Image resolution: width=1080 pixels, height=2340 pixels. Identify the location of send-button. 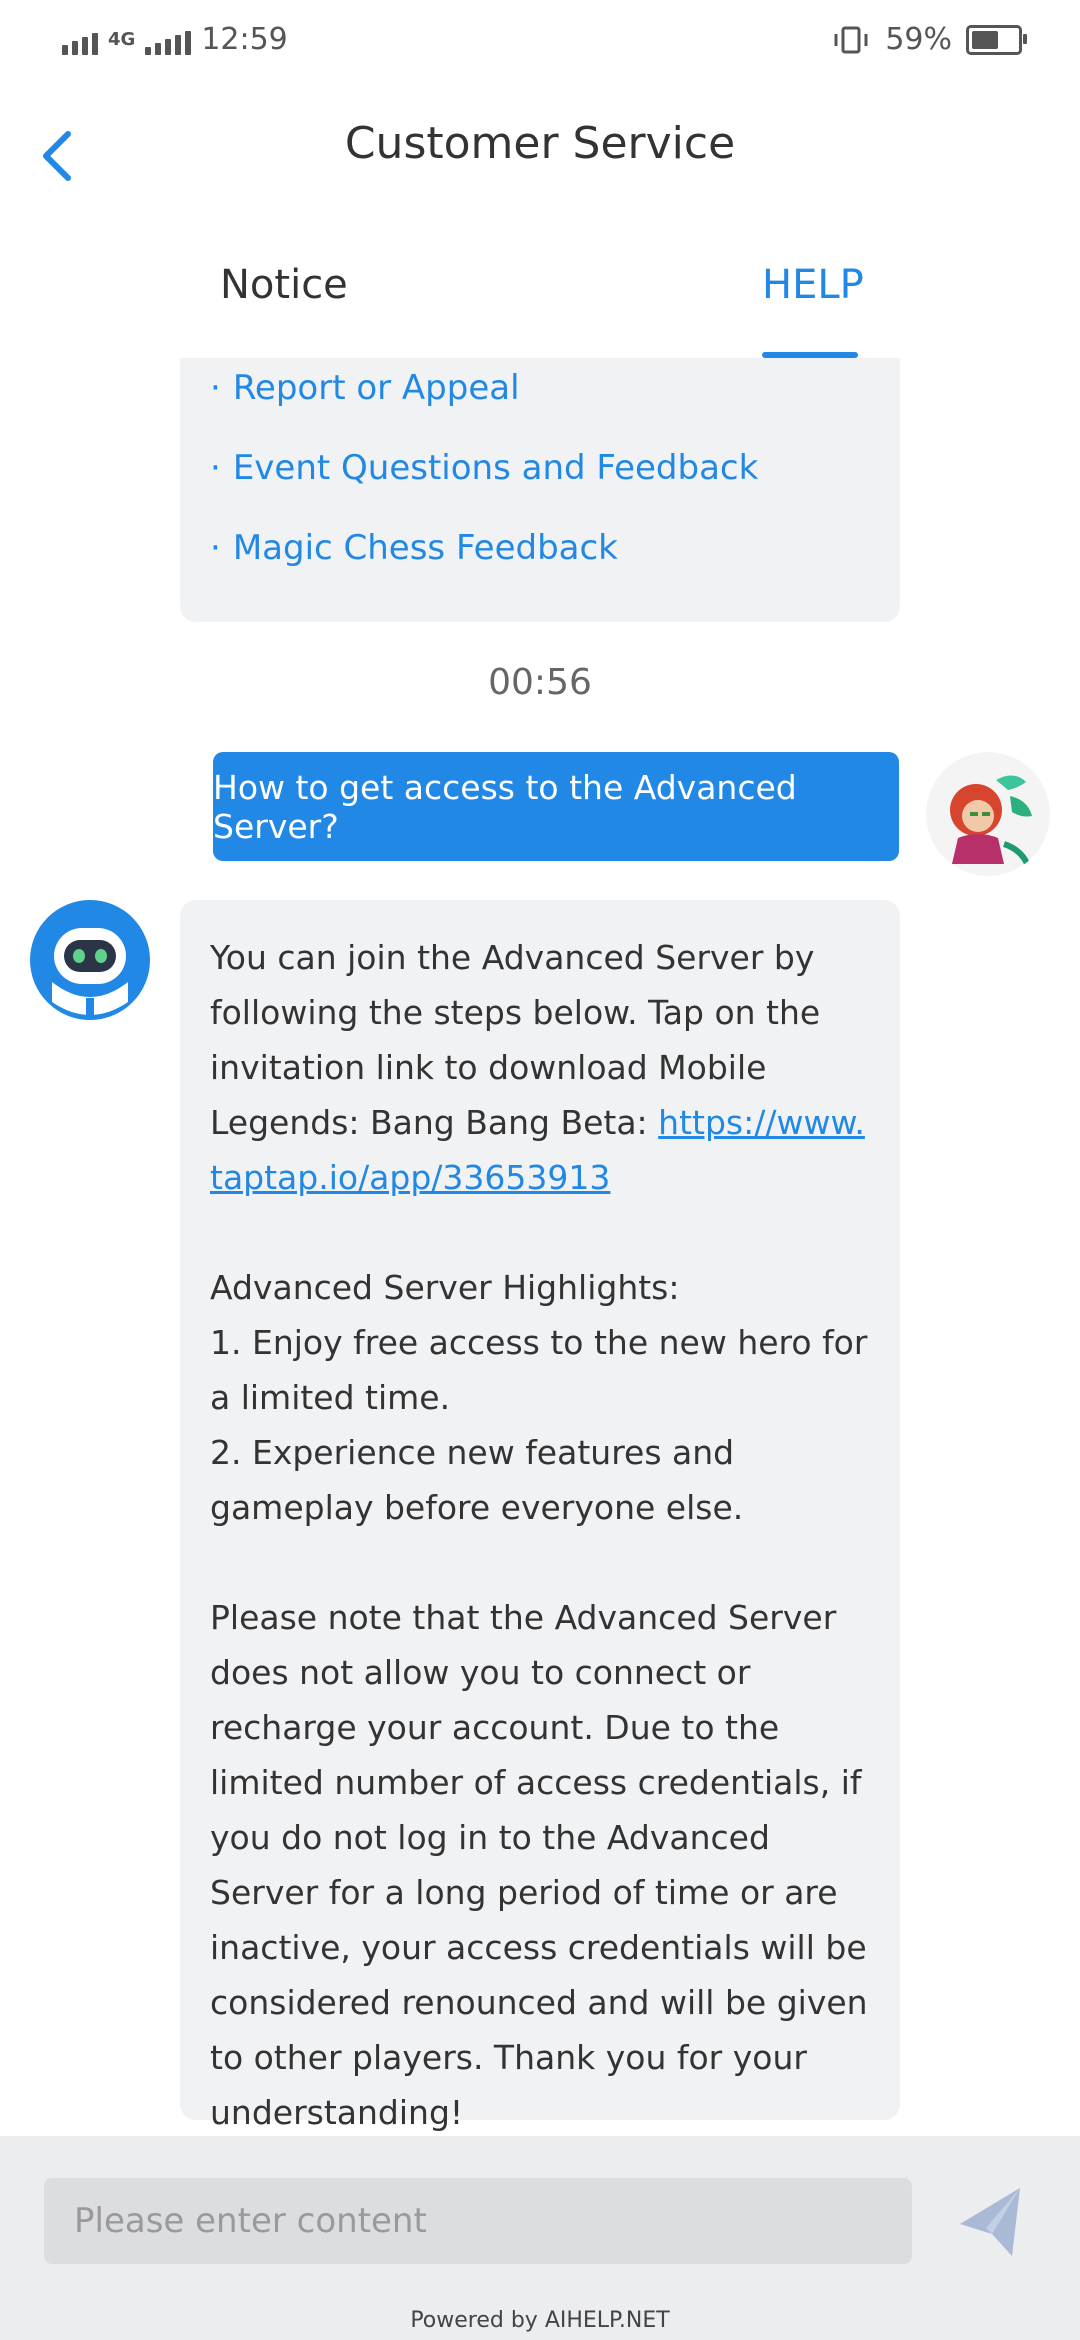
(990, 2222).